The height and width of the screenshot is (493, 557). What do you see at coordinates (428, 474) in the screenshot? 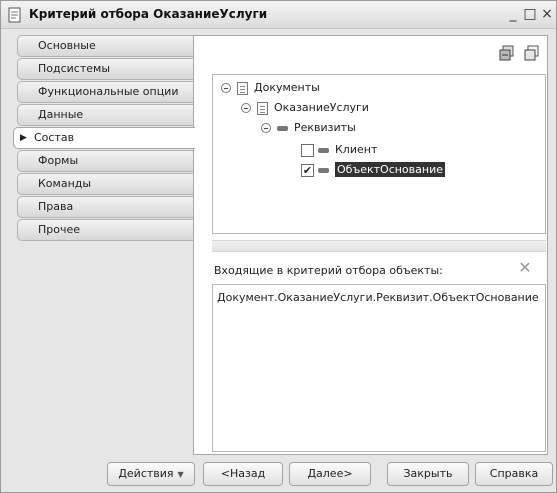
I see `close-button: Закрыть` at bounding box center [428, 474].